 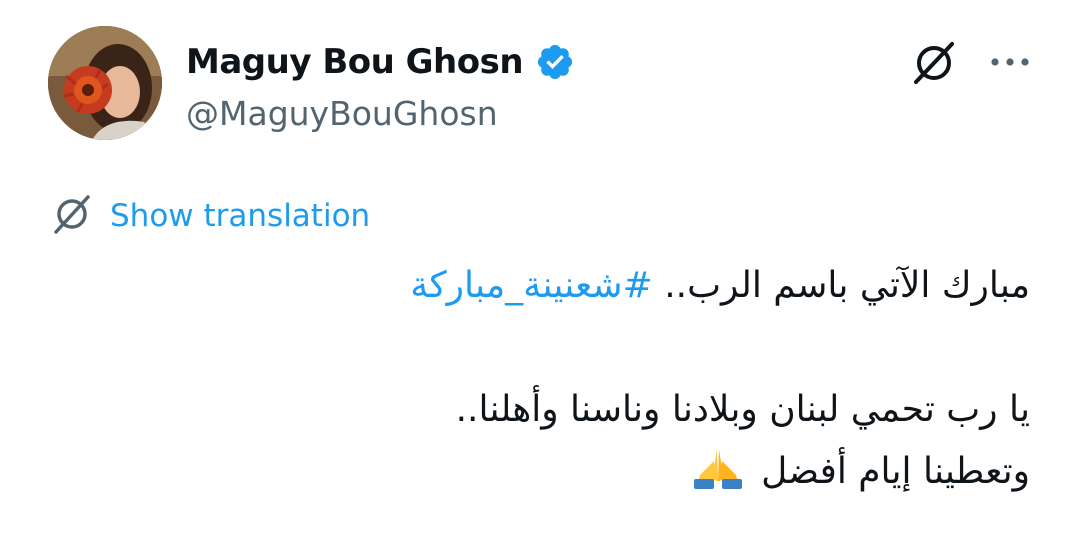 What do you see at coordinates (531, 285) in the screenshot?
I see `hashtag-link: #شعنينة_مباركة` at bounding box center [531, 285].